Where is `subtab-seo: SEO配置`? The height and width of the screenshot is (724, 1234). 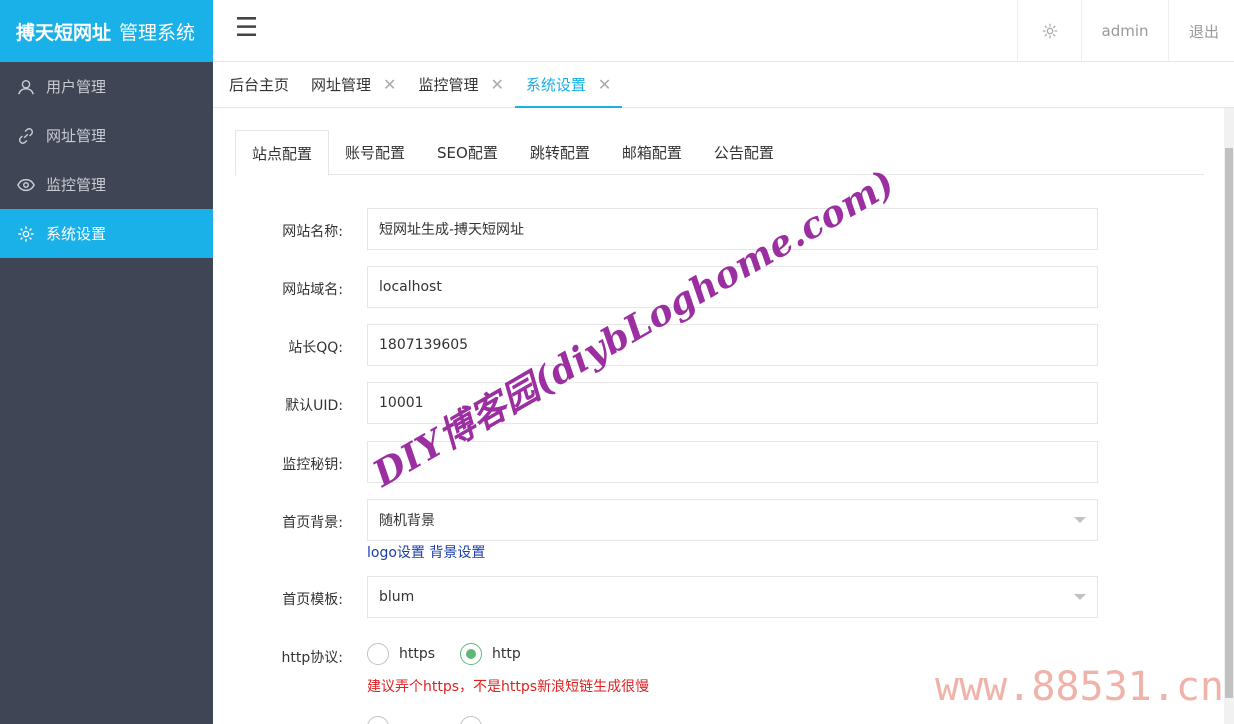 subtab-seo: SEO配置 is located at coordinates (467, 152).